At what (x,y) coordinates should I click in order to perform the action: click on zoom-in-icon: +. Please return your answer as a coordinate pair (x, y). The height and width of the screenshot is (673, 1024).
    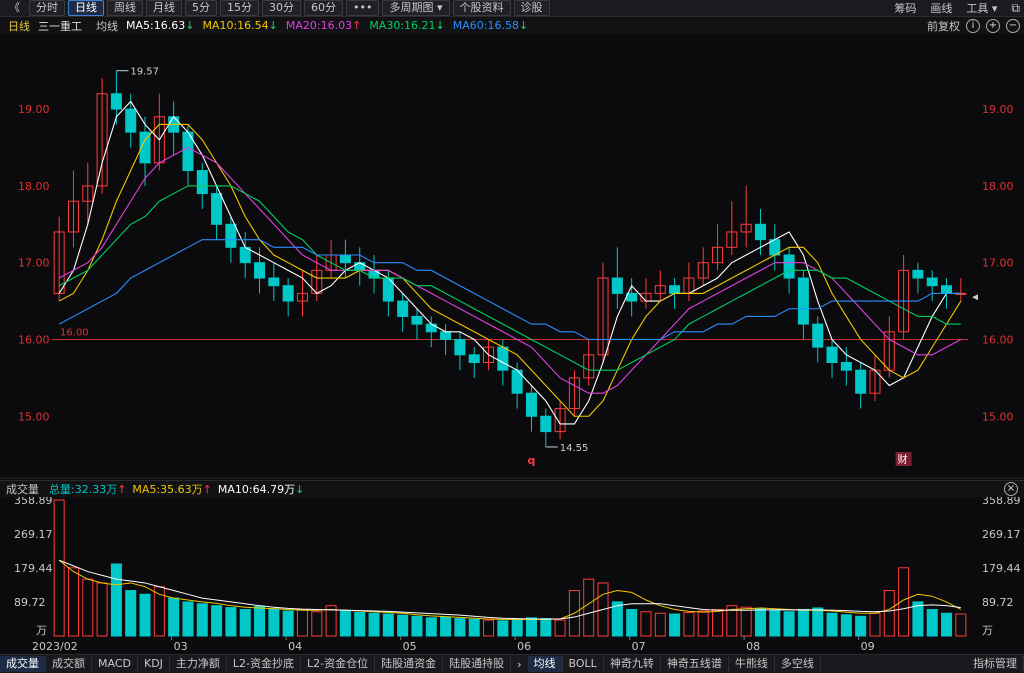
    Looking at the image, I should click on (993, 25).